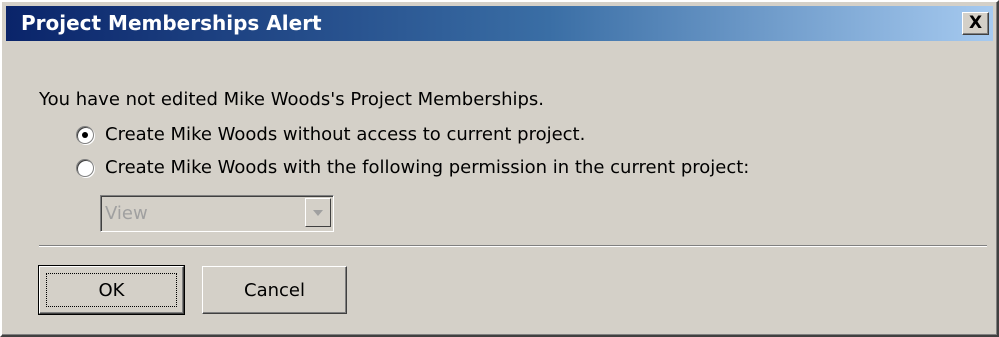  Describe the element at coordinates (513, 246) in the screenshot. I see `separator` at that location.